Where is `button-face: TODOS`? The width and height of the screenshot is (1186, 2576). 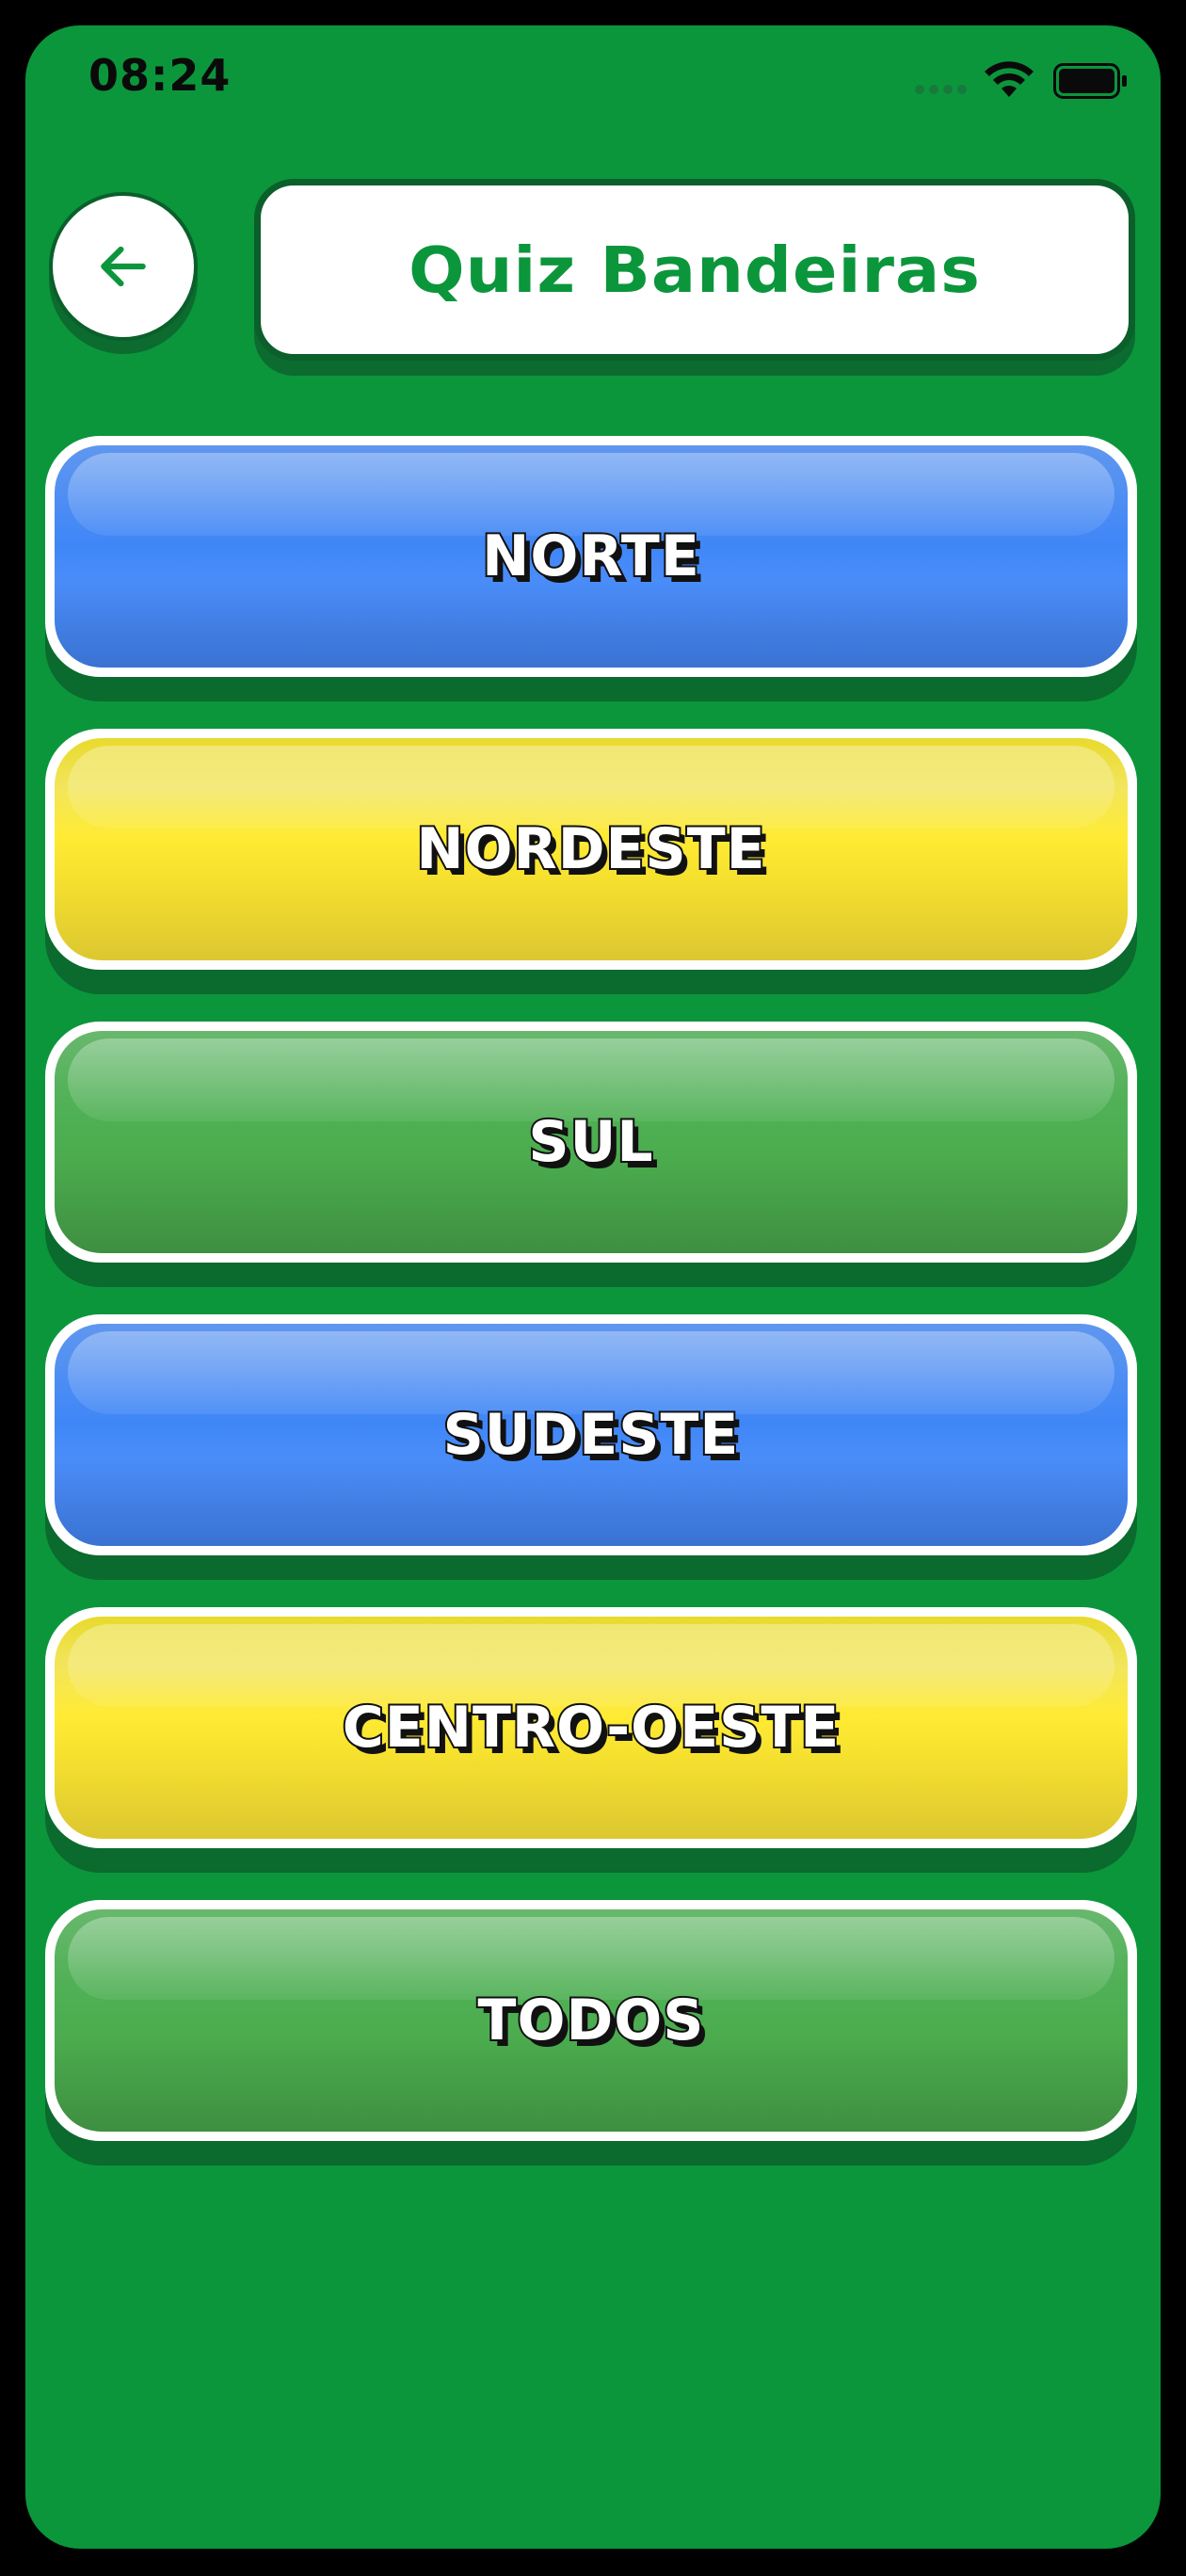 button-face: TODOS is located at coordinates (591, 2020).